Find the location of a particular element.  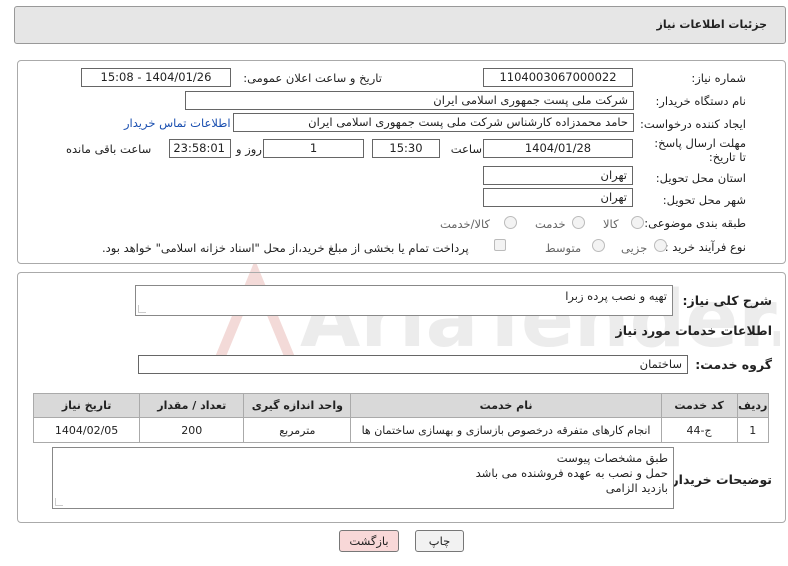

announce-datetime-label: تاریخ و ساعت اعلان عمومی: is located at coordinates (312, 78).